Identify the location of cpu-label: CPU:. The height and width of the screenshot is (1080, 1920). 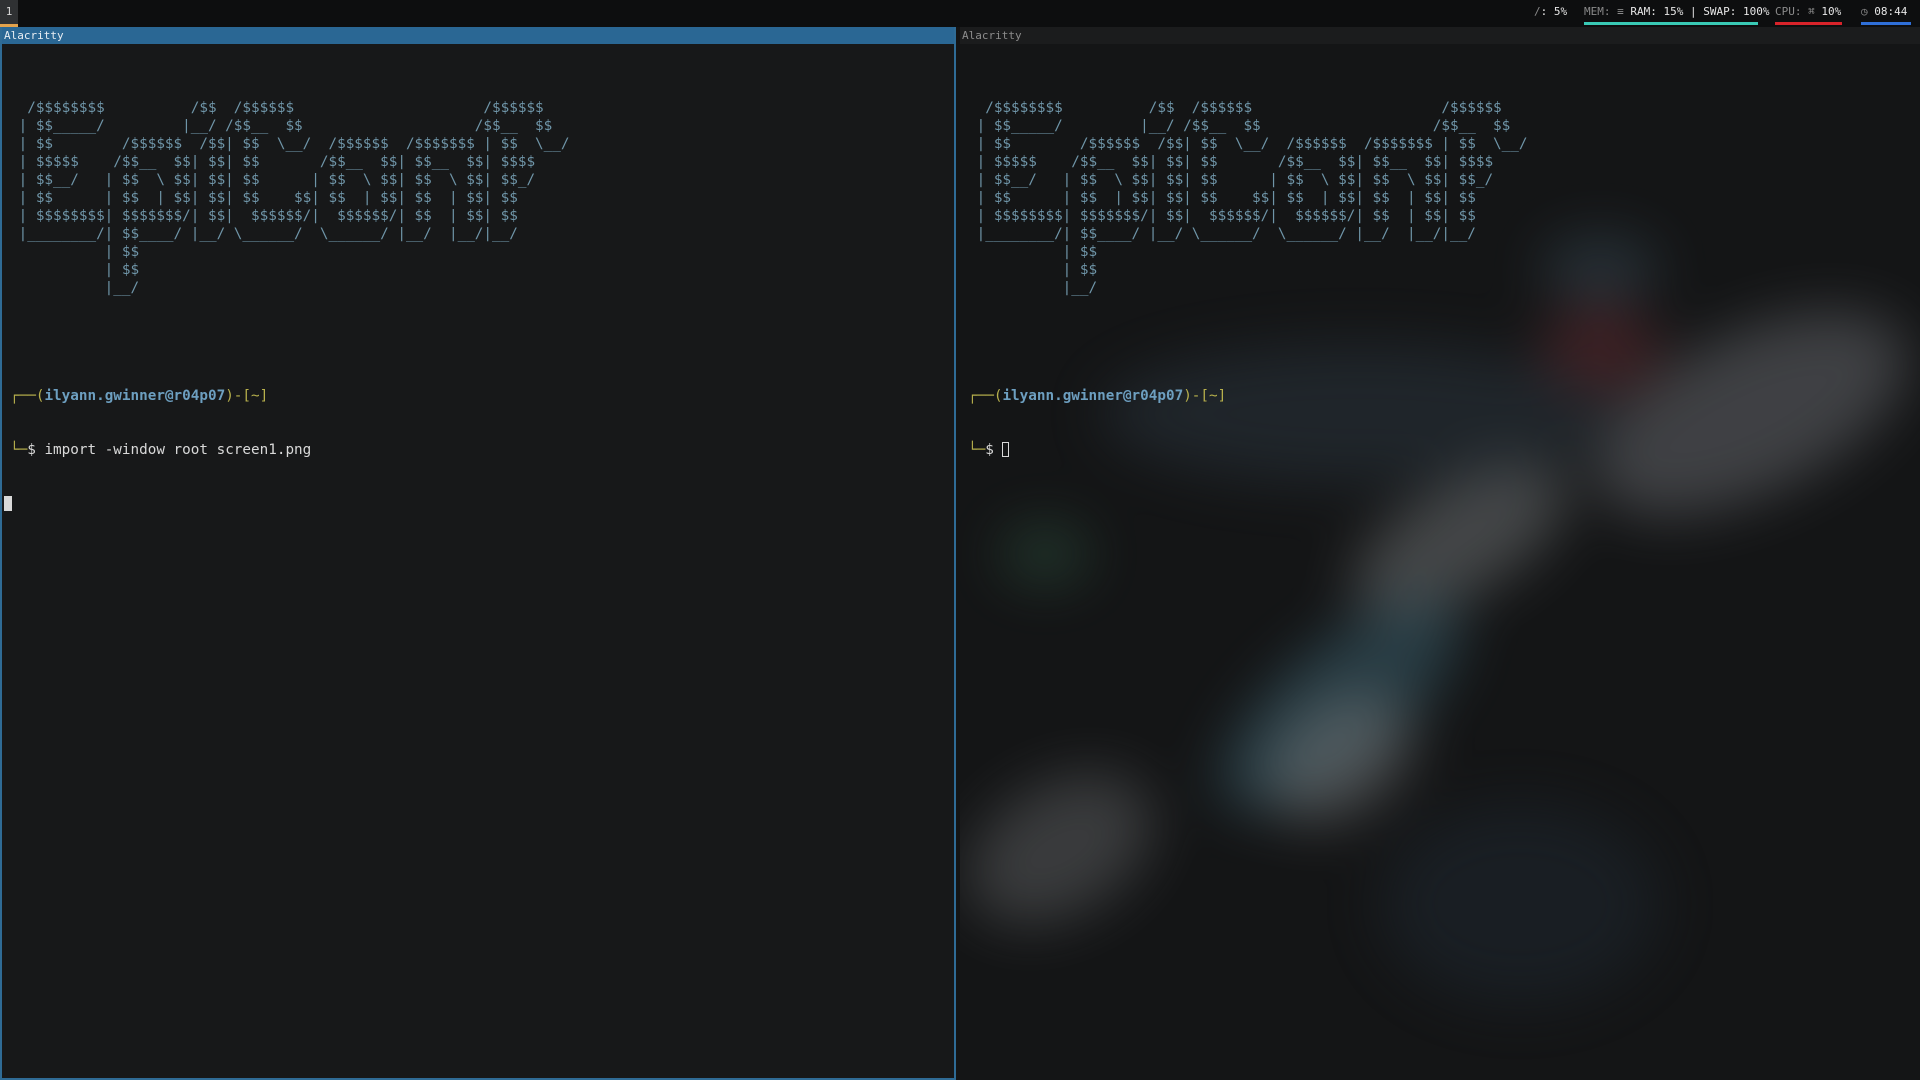
(1788, 11).